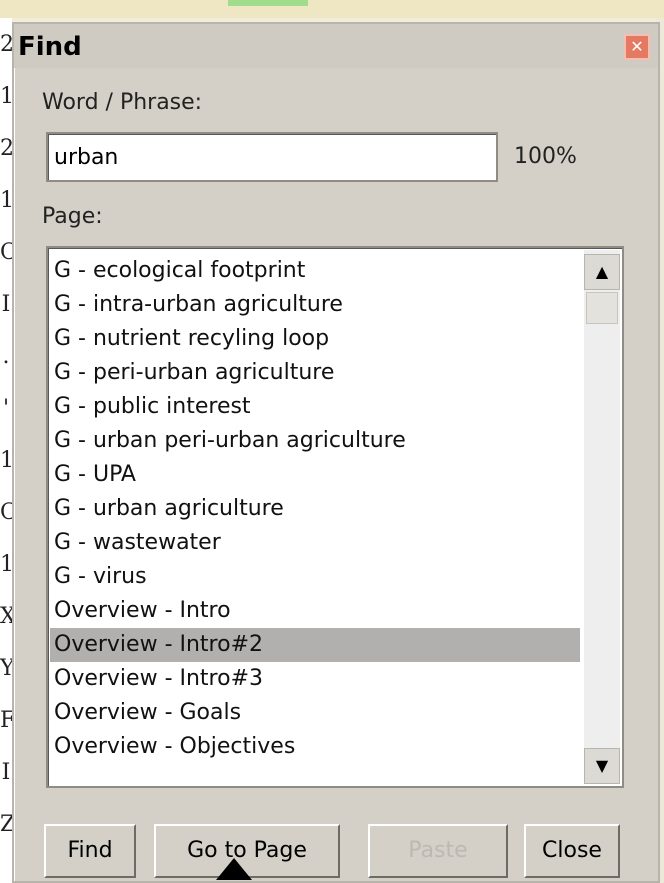 This screenshot has width=664, height=883. What do you see at coordinates (315, 373) in the screenshot?
I see `page-list-item: G - peri-urban agriculture` at bounding box center [315, 373].